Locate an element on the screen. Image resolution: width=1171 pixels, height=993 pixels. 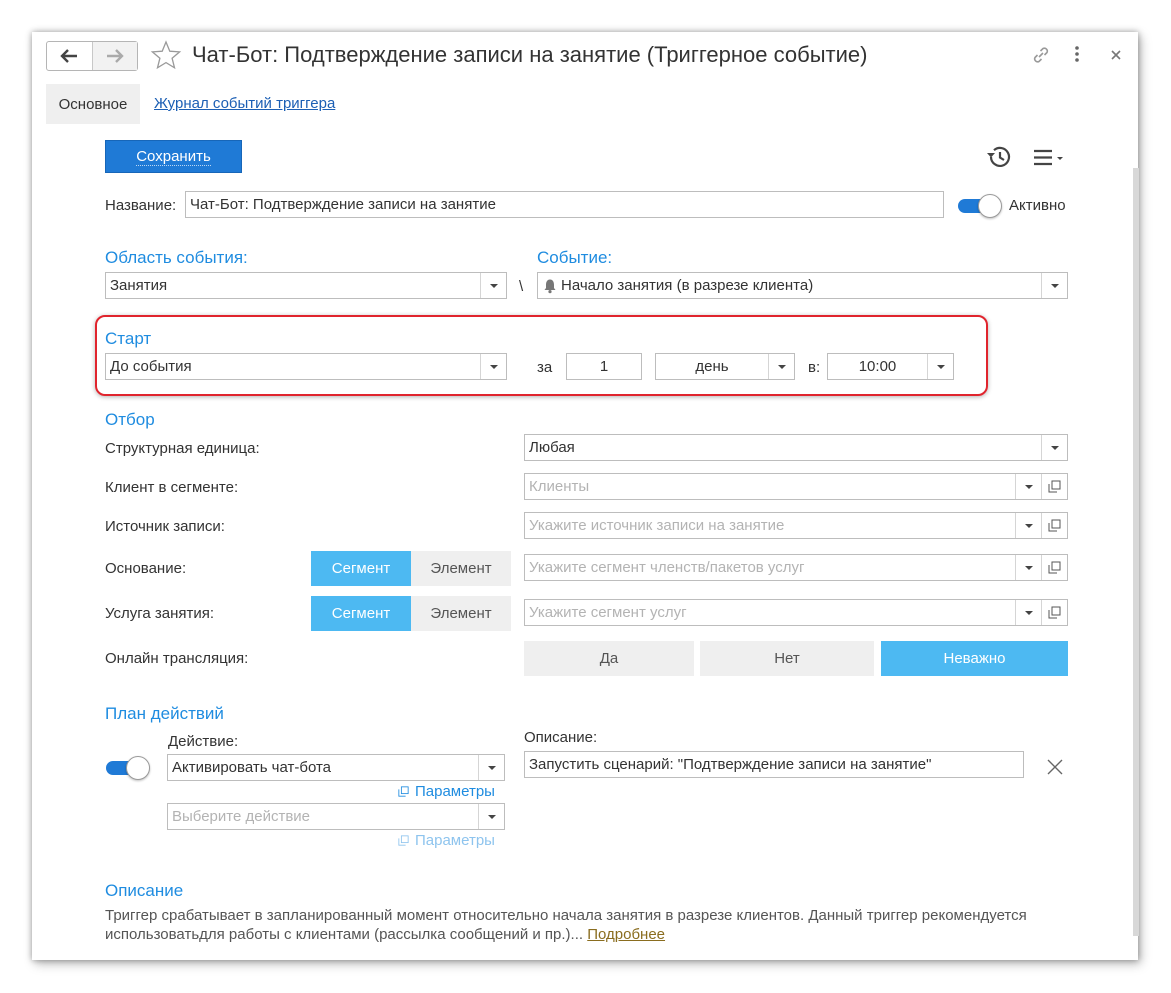
source-label: Источник записи: is located at coordinates (165, 526).